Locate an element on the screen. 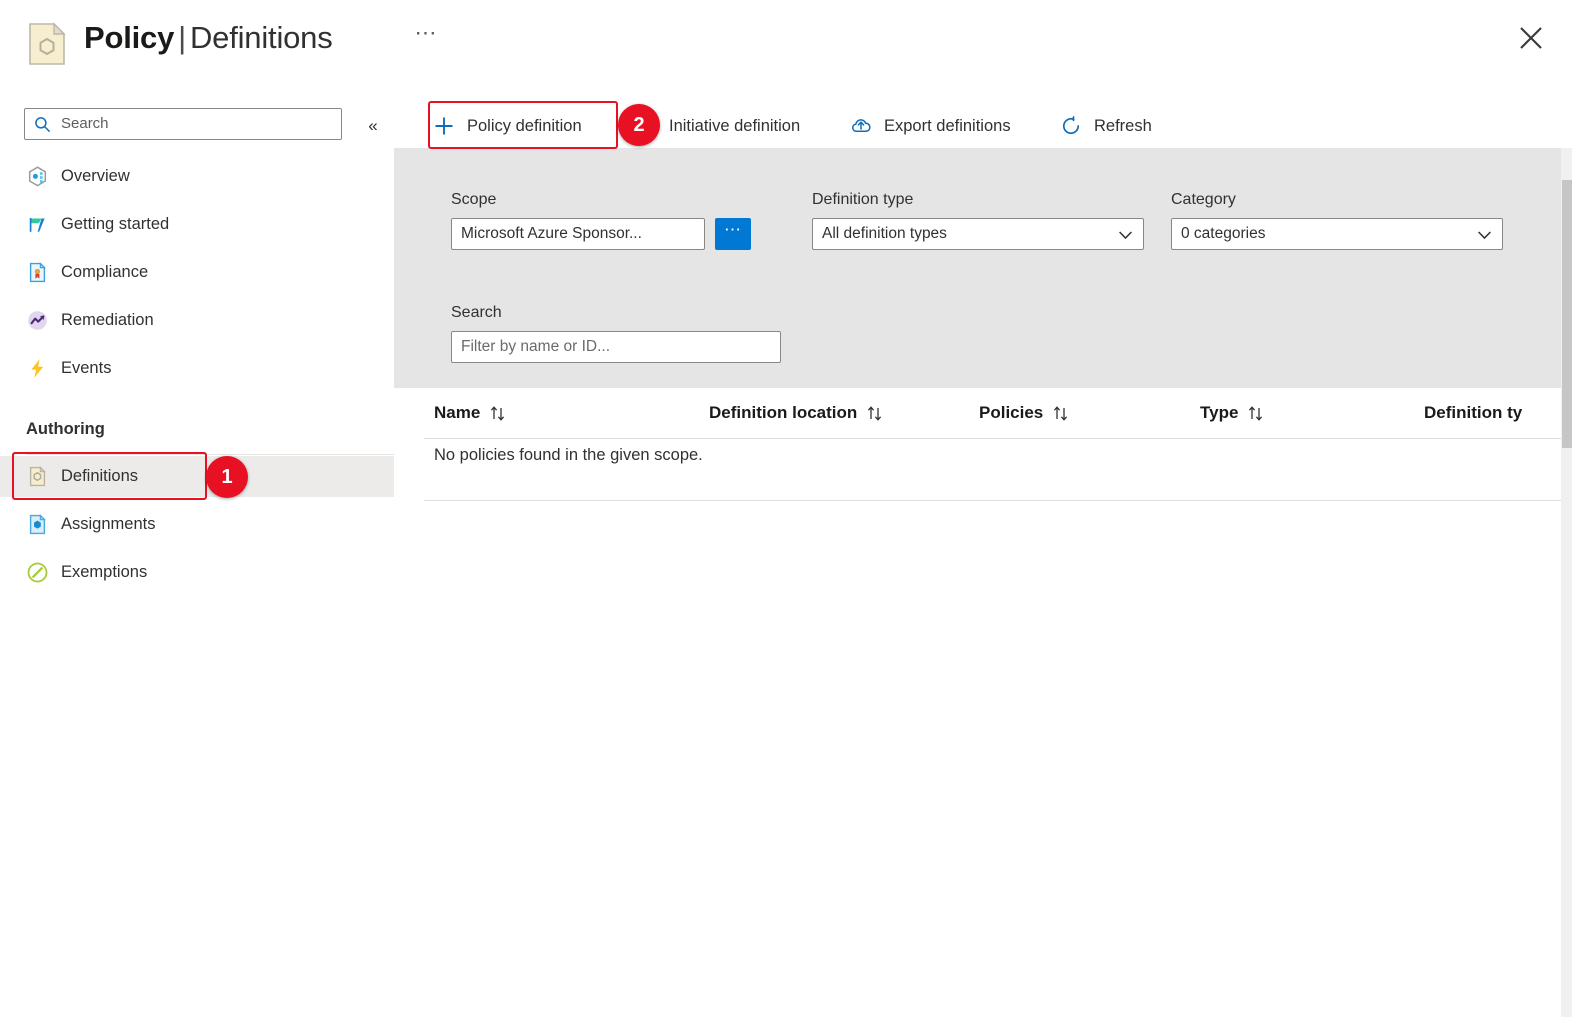  column-header-name: Name is located at coordinates (470, 413).